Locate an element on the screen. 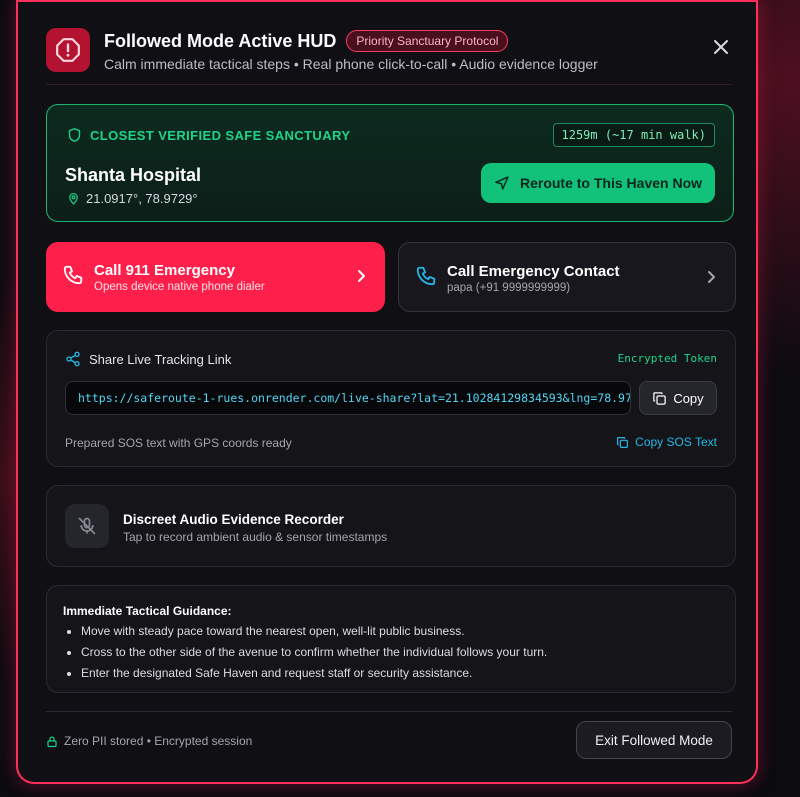 The width and height of the screenshot is (800, 797). copy-sos-button: Copy SOS Text is located at coordinates (666, 442).